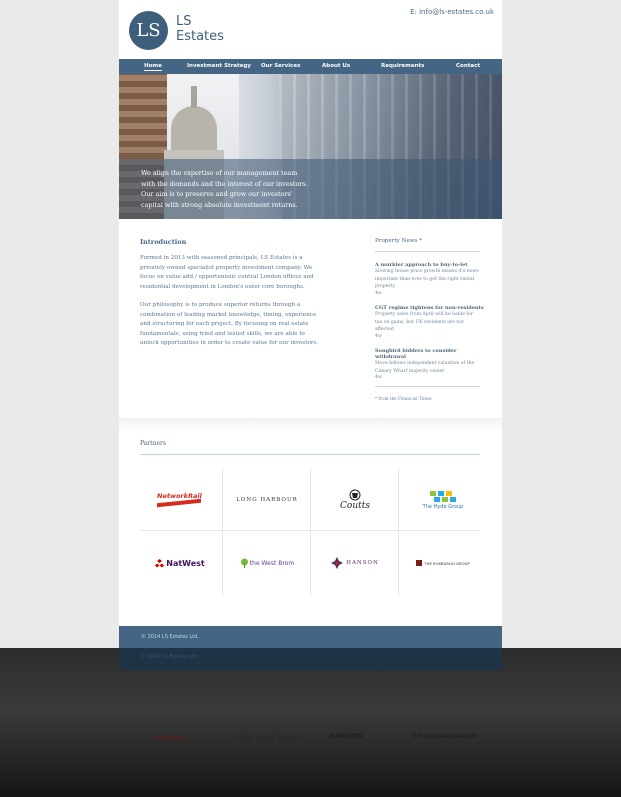  Describe the element at coordinates (310, 29) in the screenshot. I see `header: LS LS Estates E: info@ls-estates.co.uk` at that location.